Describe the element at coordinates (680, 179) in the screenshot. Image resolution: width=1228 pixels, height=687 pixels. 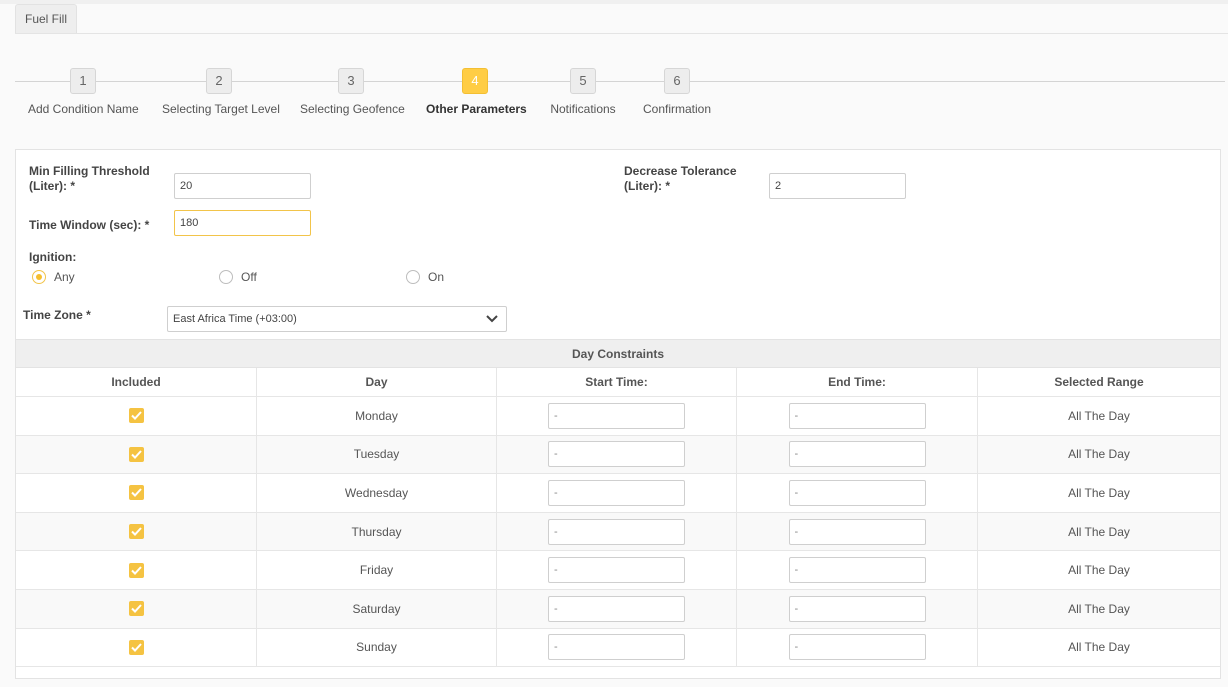
I see `decrease-tolerance-label: Decrease Tolerance (Liter): *` at that location.